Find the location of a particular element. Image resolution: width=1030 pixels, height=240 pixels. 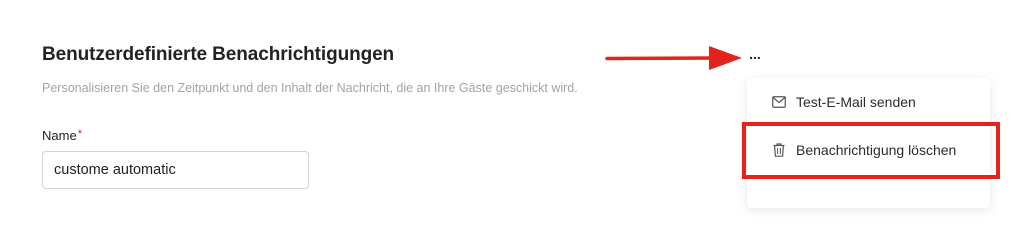

menu-item-label: Test-E-Mail senden is located at coordinates (856, 102).